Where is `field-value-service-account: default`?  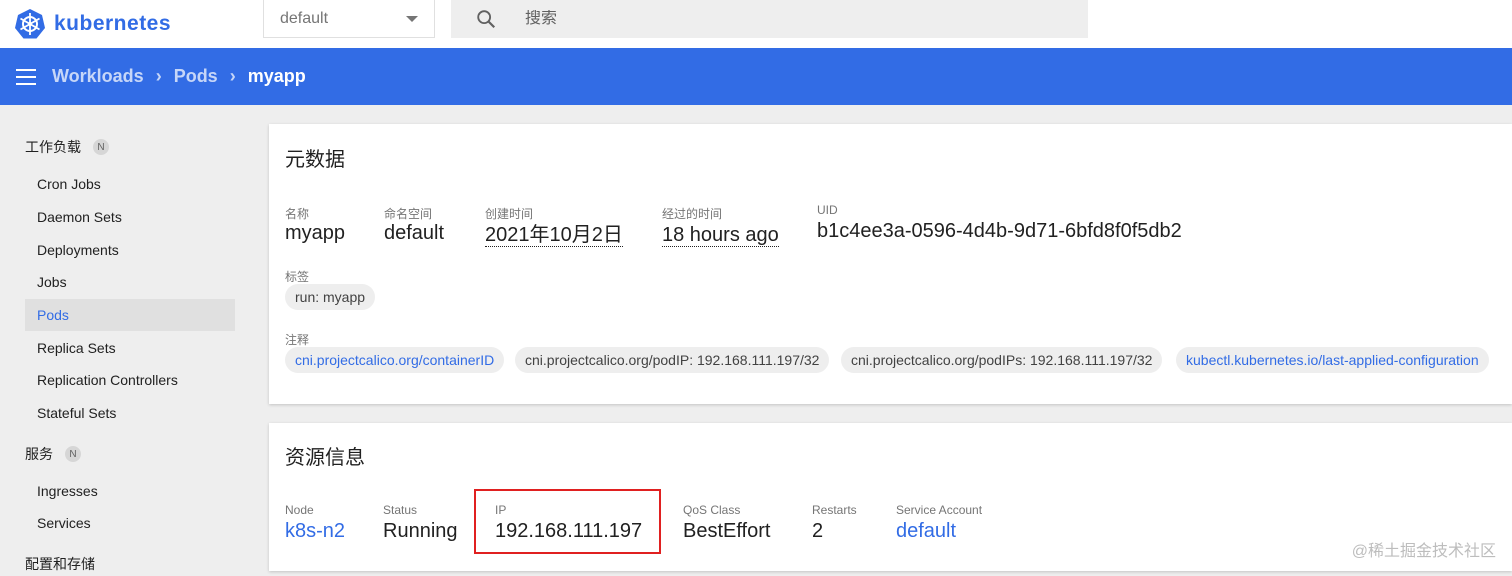 field-value-service-account: default is located at coordinates (926, 531).